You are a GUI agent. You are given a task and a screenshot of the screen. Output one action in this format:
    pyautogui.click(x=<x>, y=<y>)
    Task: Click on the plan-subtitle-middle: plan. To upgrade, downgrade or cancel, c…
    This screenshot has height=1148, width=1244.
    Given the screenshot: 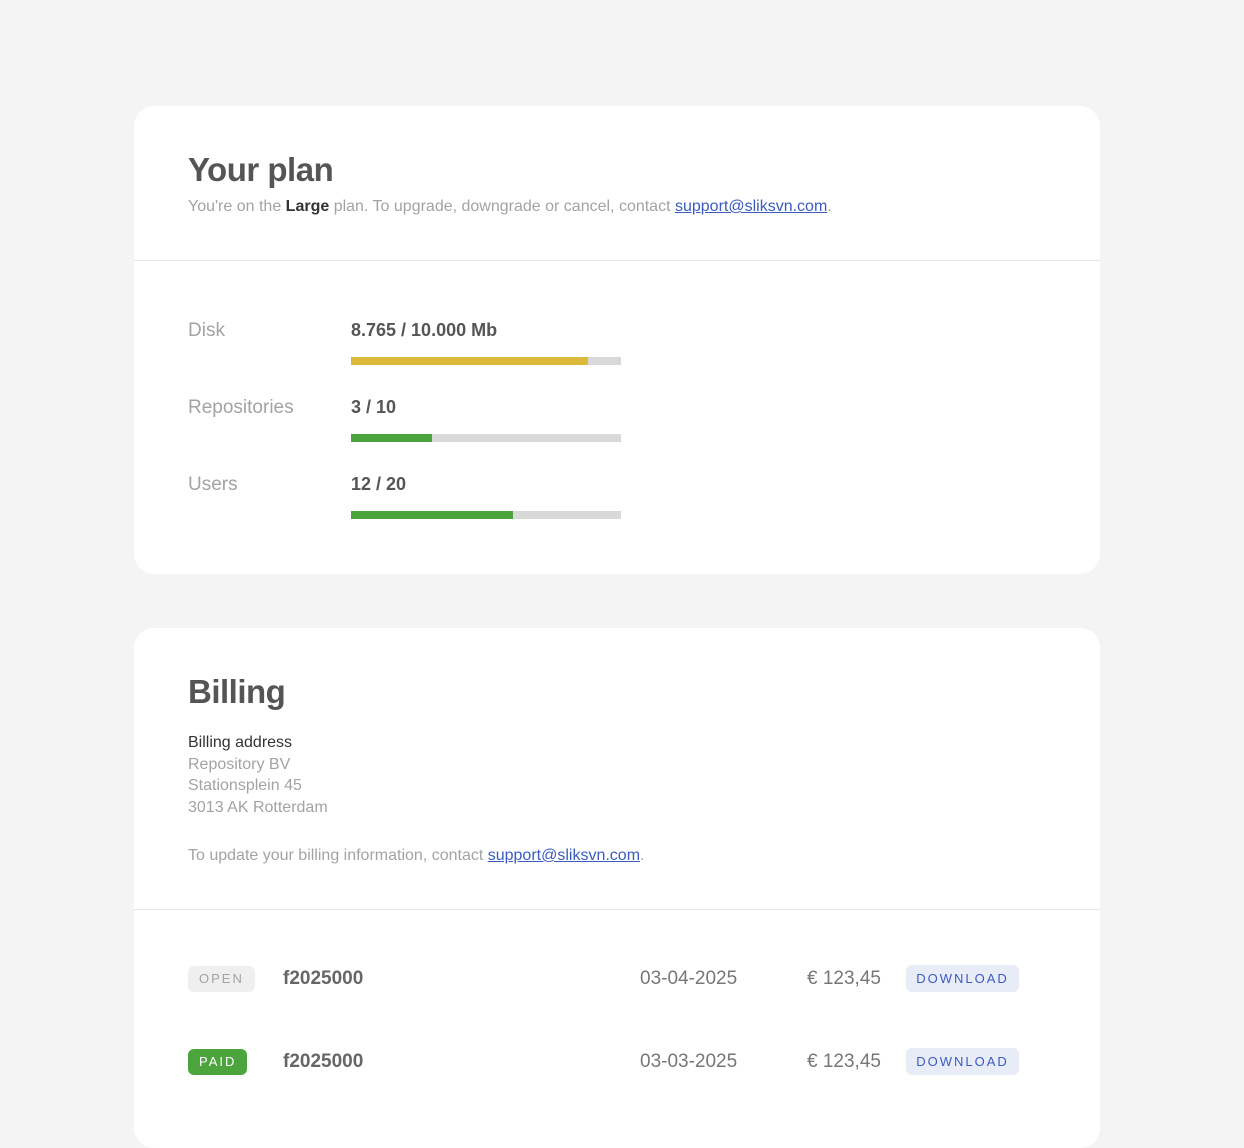 What is the action you would take?
    pyautogui.click(x=502, y=206)
    